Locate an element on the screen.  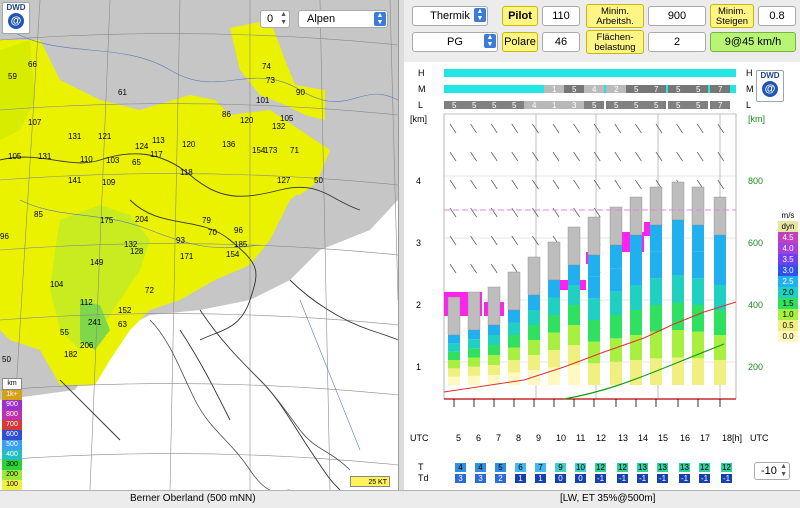
polare-label: Polare is located at coordinates (520, 42).